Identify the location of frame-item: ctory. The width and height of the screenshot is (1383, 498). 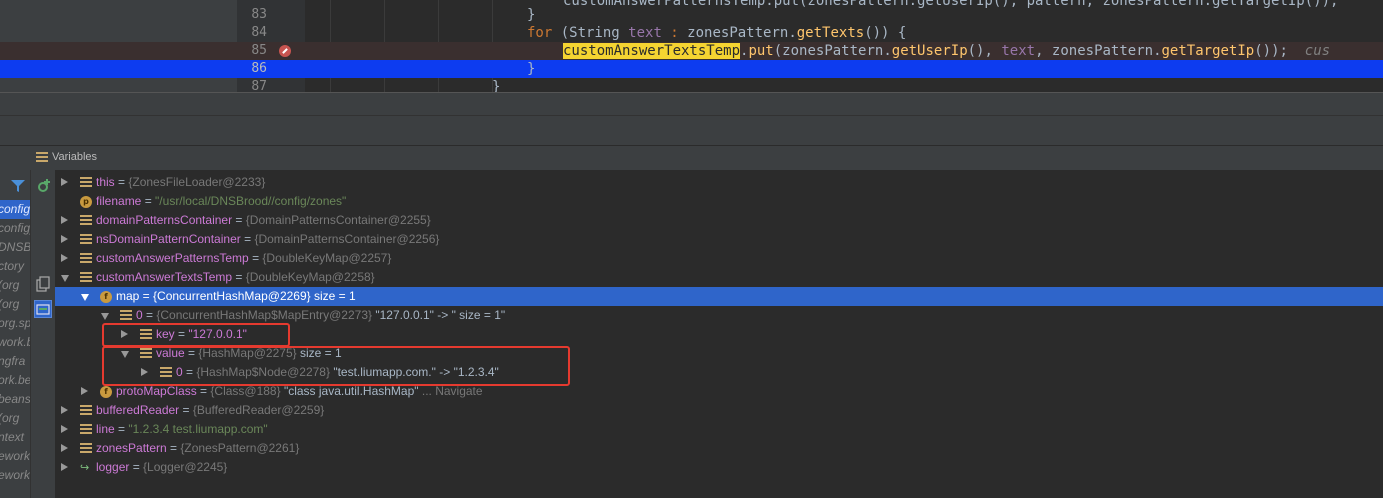
(15, 266).